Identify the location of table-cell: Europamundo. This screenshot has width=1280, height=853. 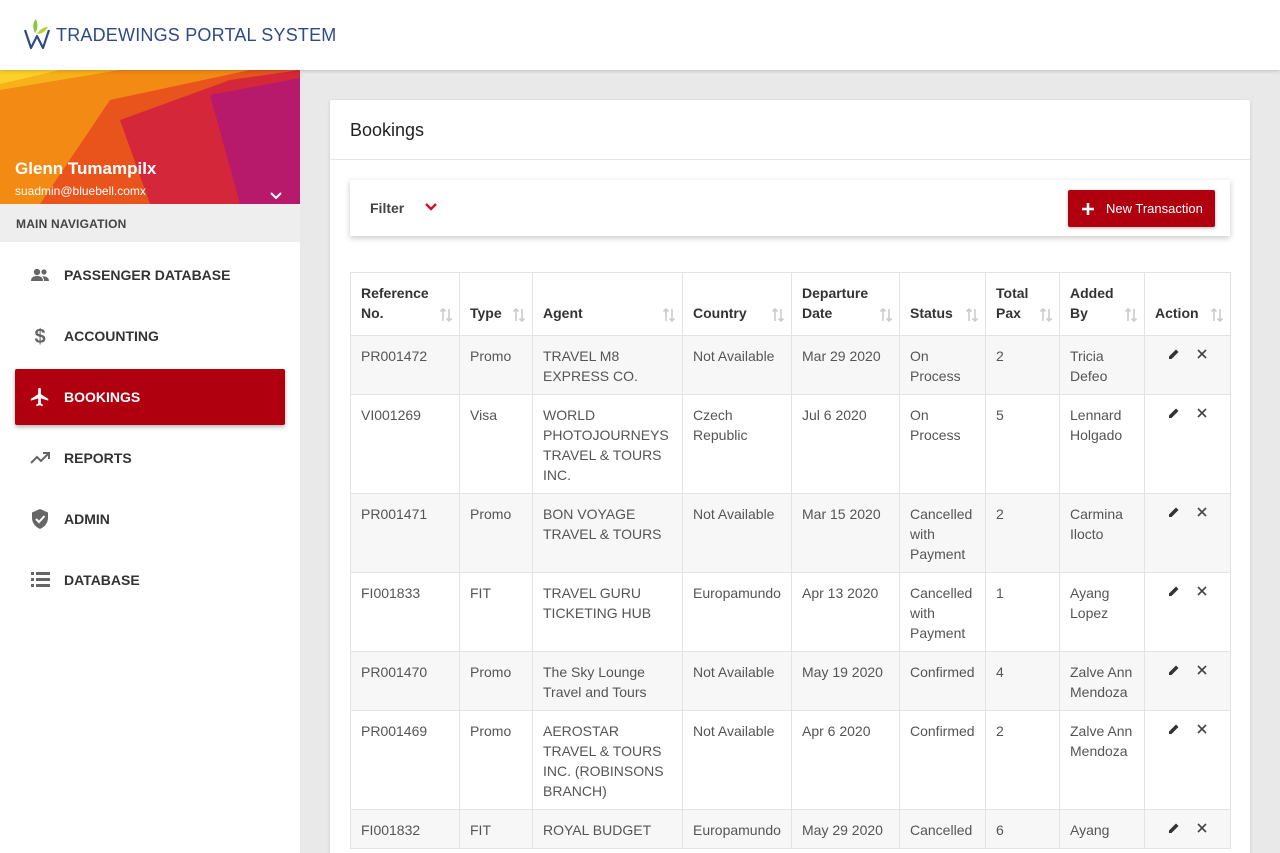
(737, 612).